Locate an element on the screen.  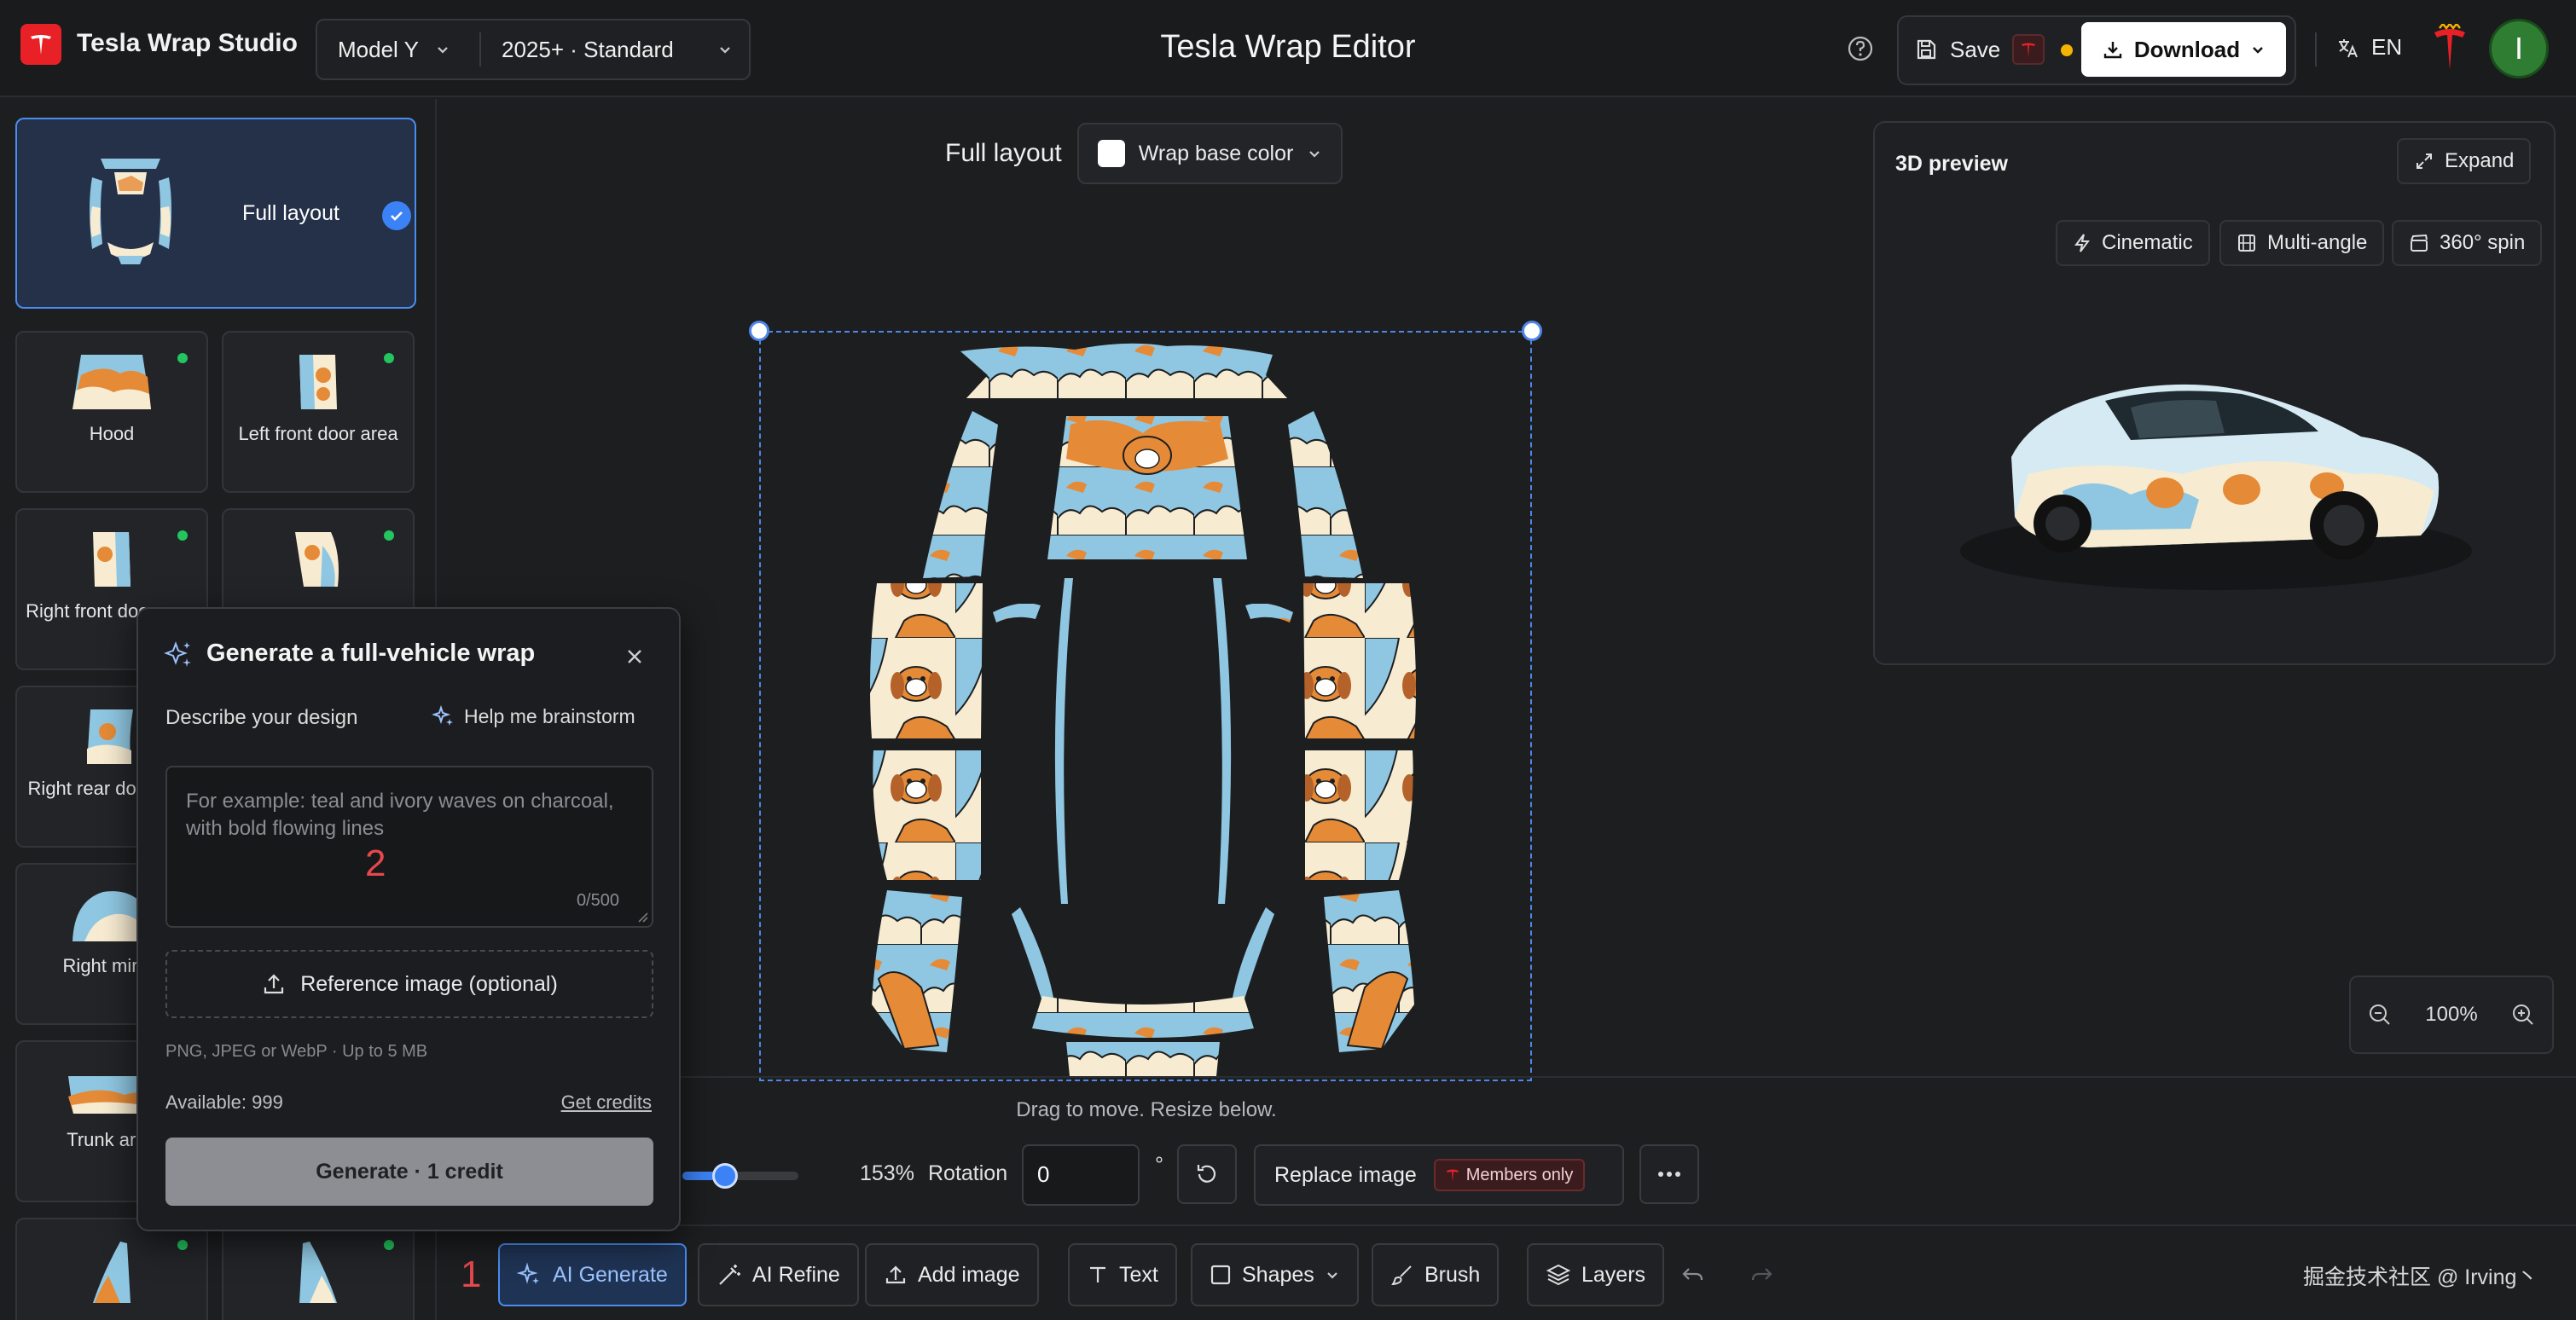
brush-tool-button: Brush is located at coordinates (1436, 1274).